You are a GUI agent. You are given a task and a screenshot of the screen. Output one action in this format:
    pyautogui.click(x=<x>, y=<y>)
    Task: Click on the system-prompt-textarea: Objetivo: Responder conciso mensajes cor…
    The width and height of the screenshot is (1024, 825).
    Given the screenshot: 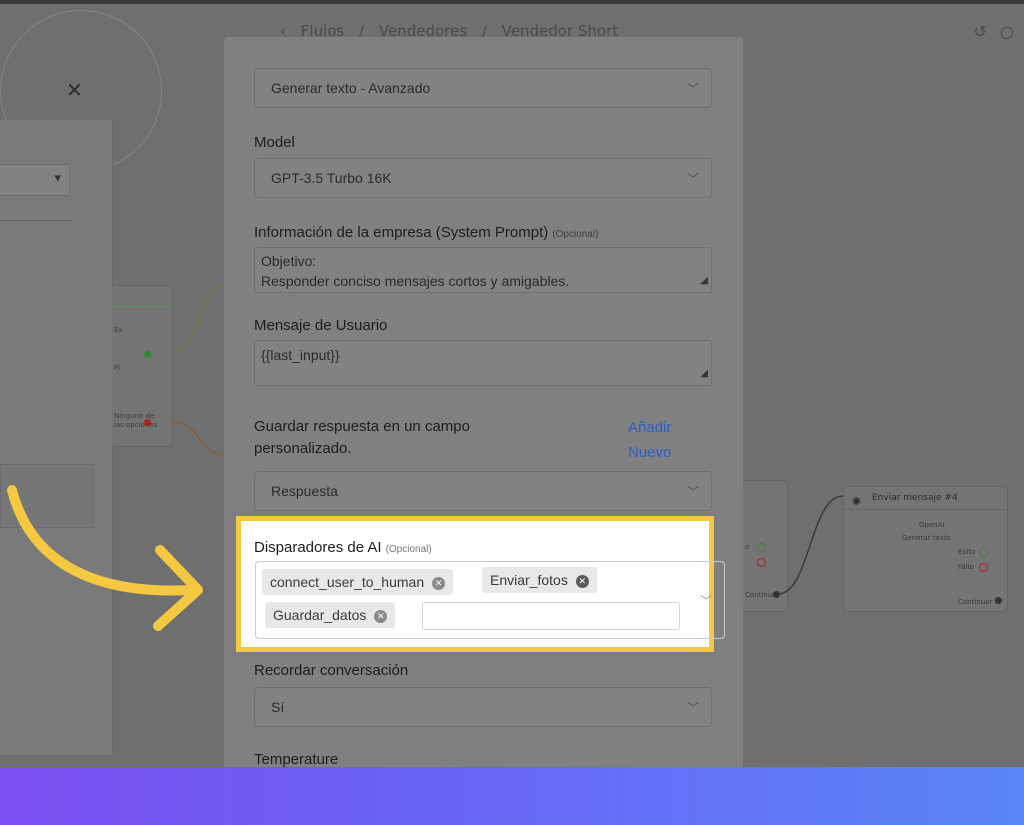 What is the action you would take?
    pyautogui.click(x=483, y=270)
    